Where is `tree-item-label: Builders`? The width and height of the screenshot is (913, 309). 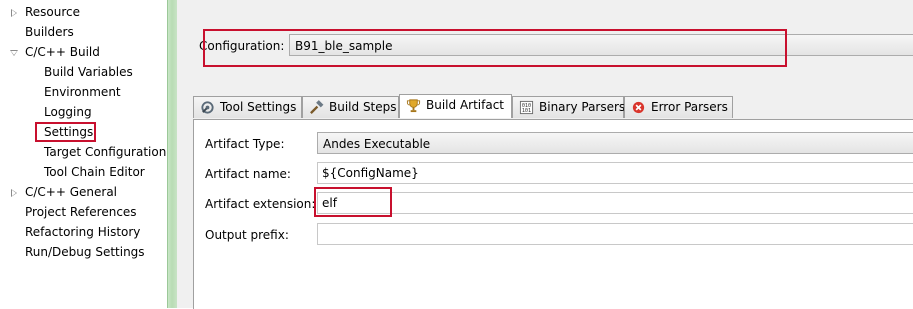 tree-item-label: Builders is located at coordinates (49, 32).